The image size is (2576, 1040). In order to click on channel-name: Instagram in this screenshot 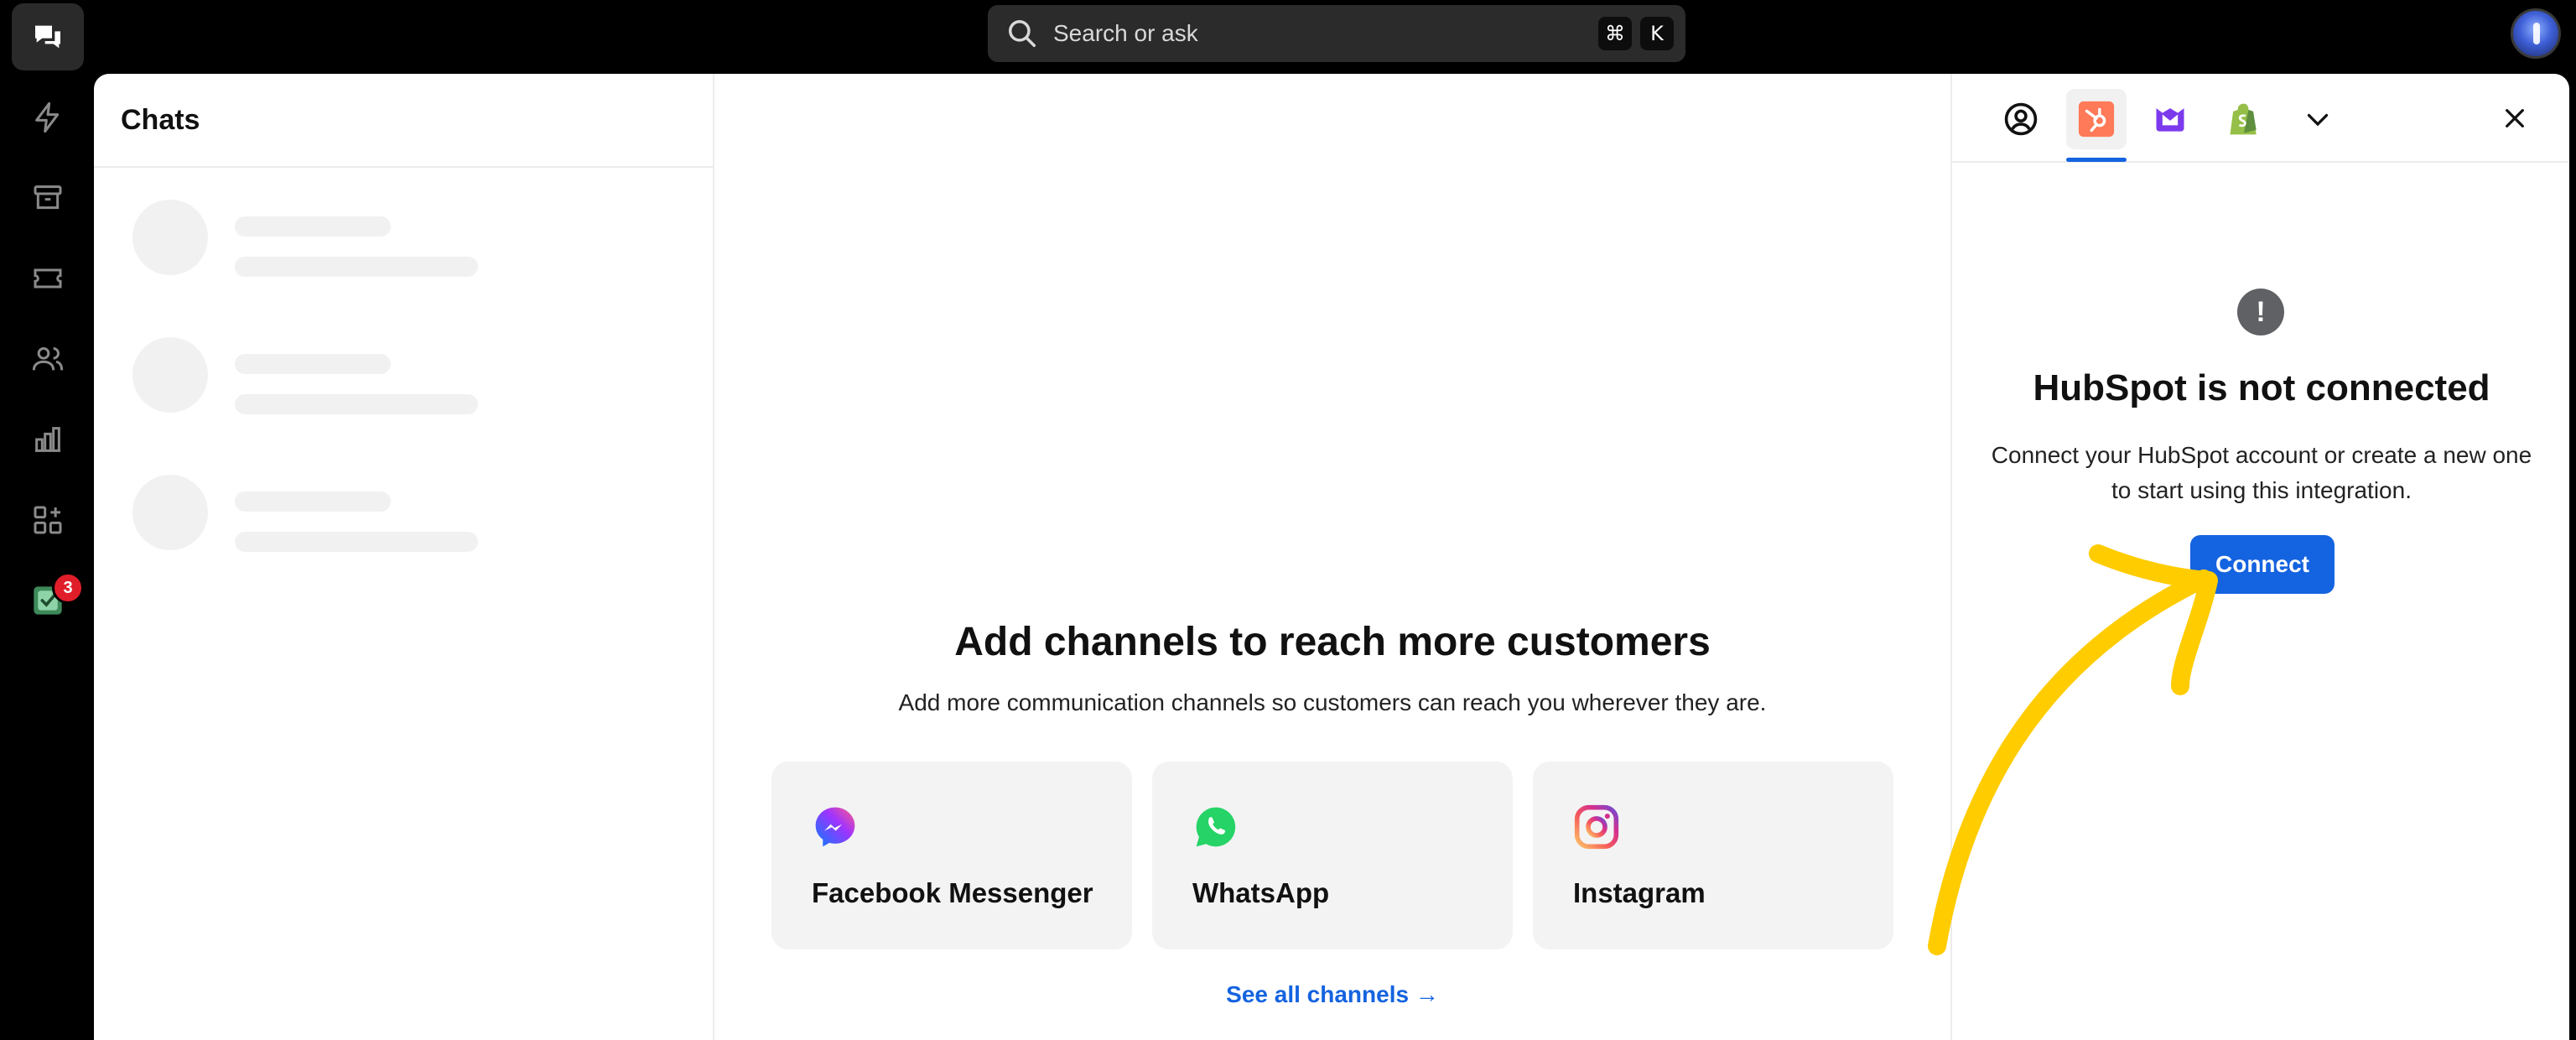, I will do `click(1639, 893)`.